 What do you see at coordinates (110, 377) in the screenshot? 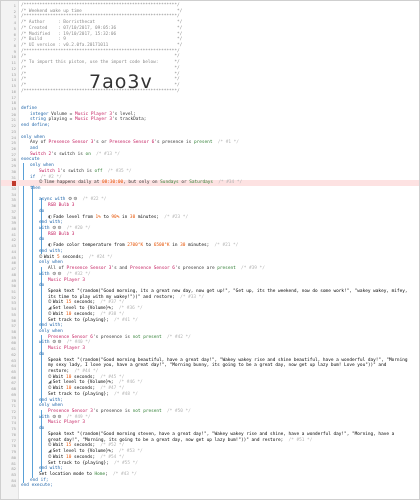
I see `code-token: /* #45 */` at bounding box center [110, 377].